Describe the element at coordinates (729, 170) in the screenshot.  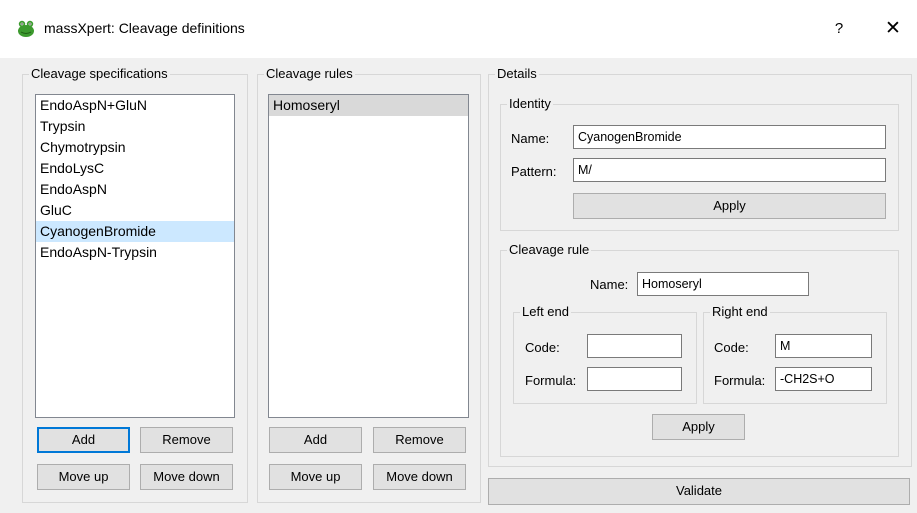
I see `identity-pattern-field: M/` at that location.